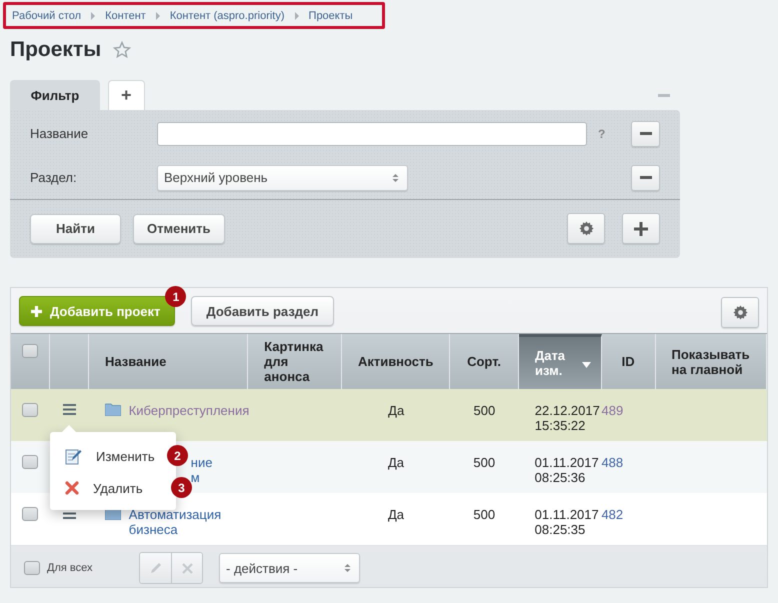 This screenshot has height=603, width=778. I want to click on action-select: - действия -, so click(289, 568).